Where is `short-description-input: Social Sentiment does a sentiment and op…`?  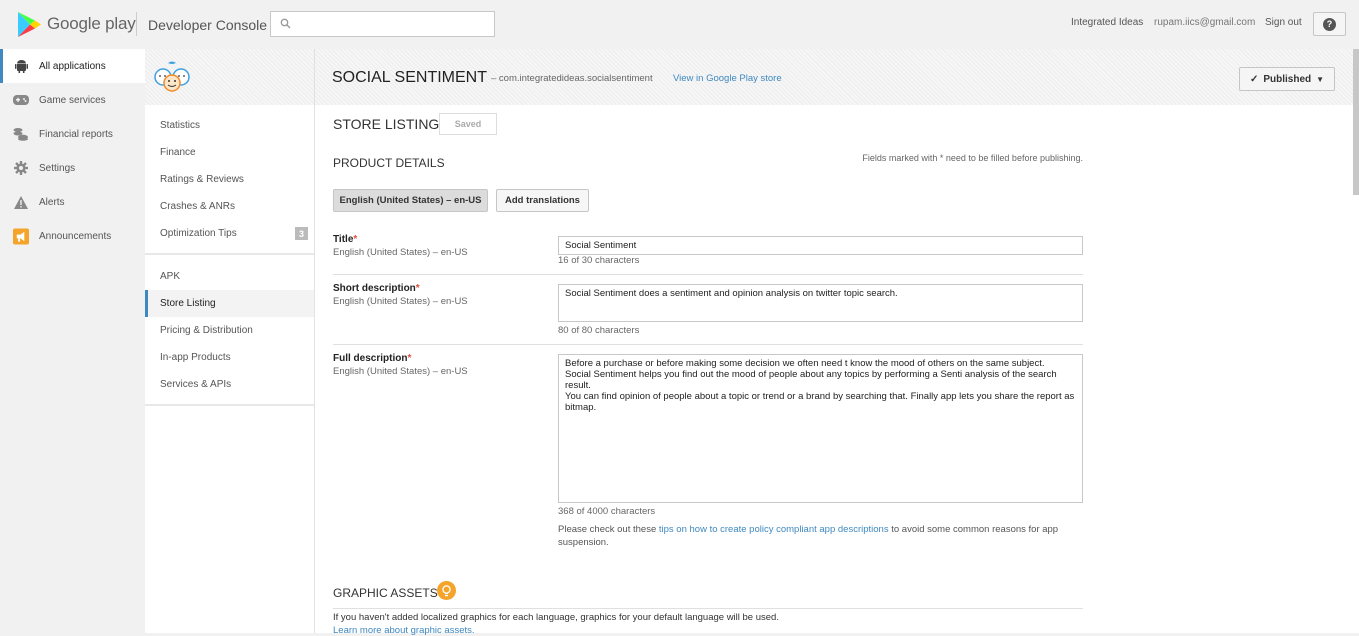 short-description-input: Social Sentiment does a sentiment and op… is located at coordinates (820, 303).